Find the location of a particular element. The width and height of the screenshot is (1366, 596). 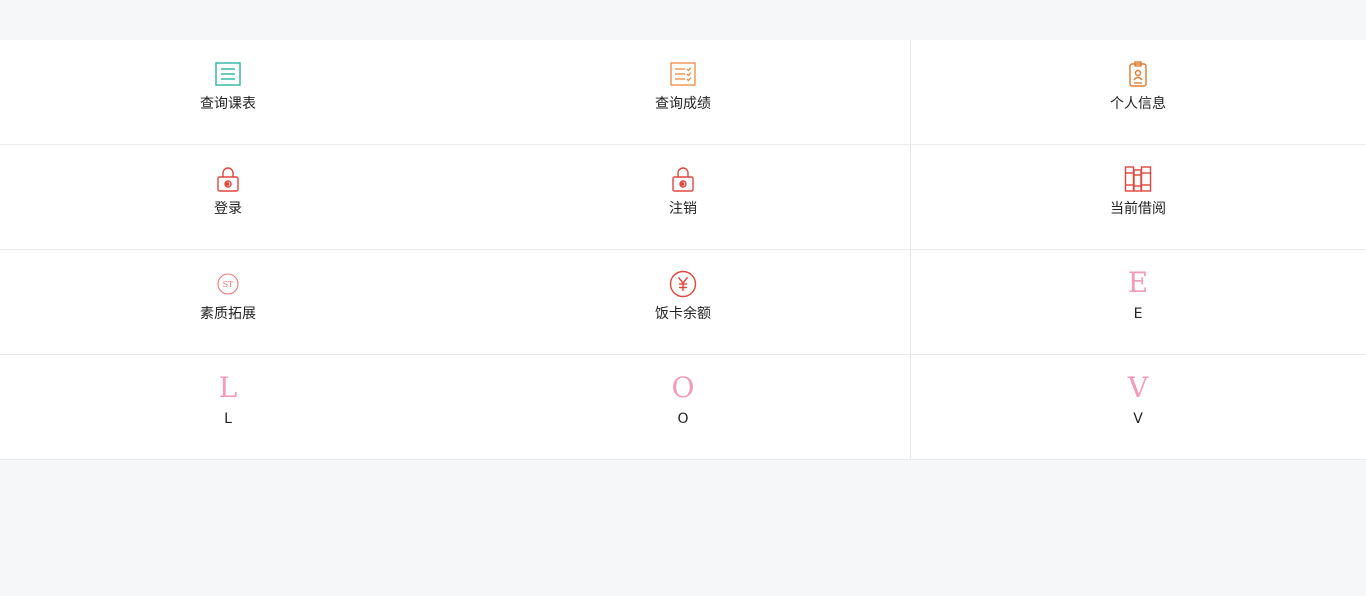

id-badge-icon is located at coordinates (1138, 74).